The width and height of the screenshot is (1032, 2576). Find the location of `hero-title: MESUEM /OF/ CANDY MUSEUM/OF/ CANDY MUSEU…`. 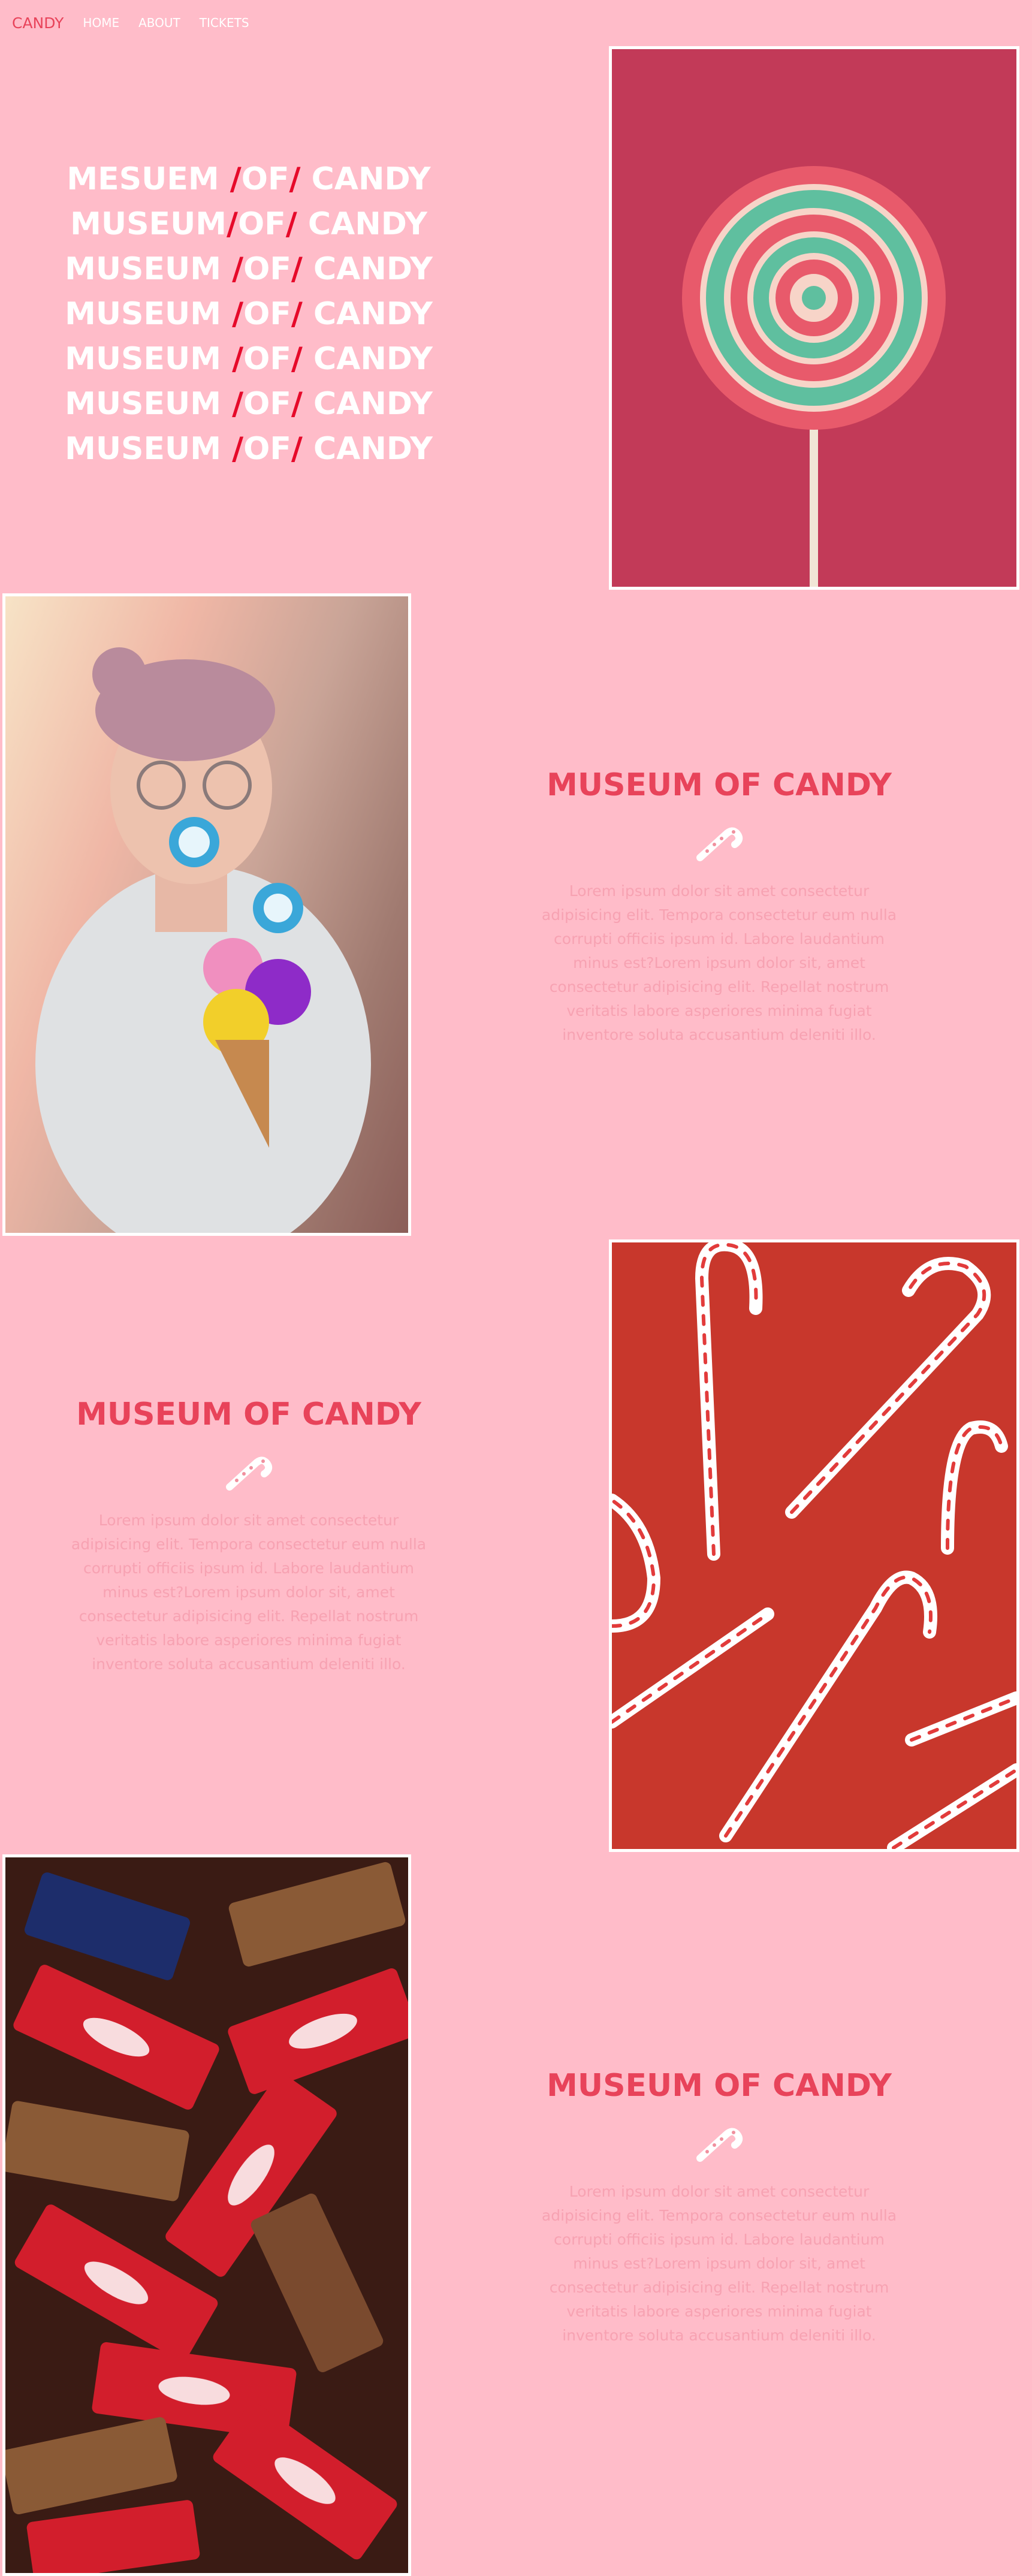

hero-title: MESUEM /OF/ CANDY MUSEUM/OF/ CANDY MUSEU… is located at coordinates (248, 314).